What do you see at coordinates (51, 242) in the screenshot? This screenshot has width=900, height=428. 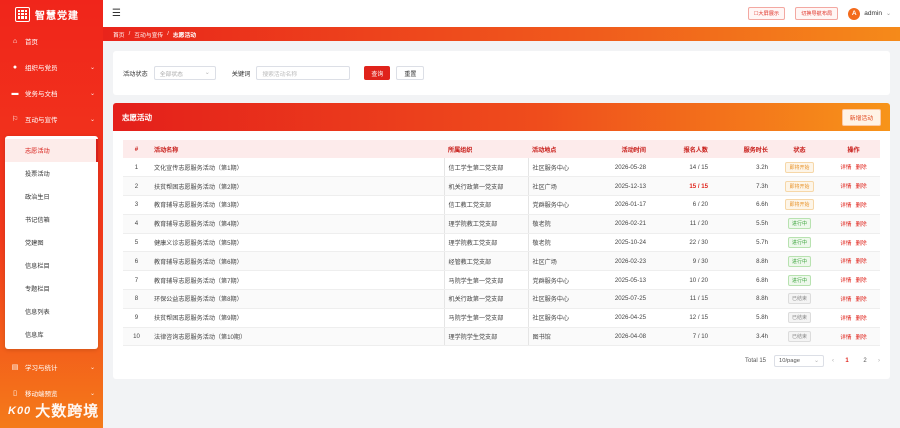 I see `submenu-item-4: 党建图` at bounding box center [51, 242].